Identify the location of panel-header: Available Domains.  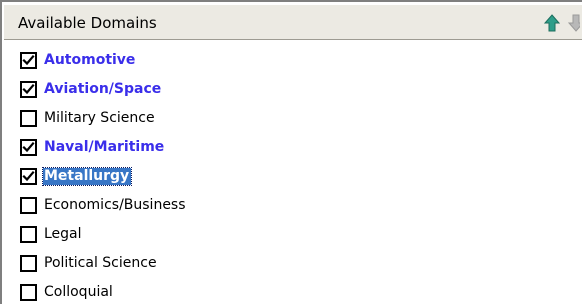
(293, 22).